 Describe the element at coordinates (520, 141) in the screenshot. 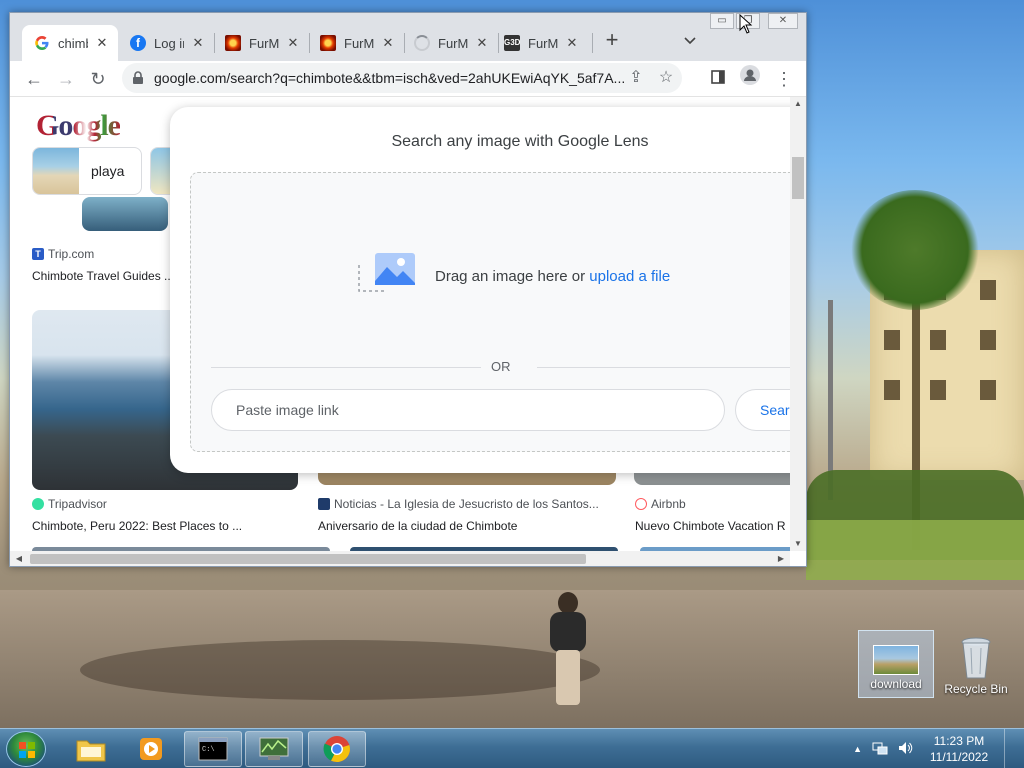

I see `lens-heading: Search any image with Google Lens` at that location.